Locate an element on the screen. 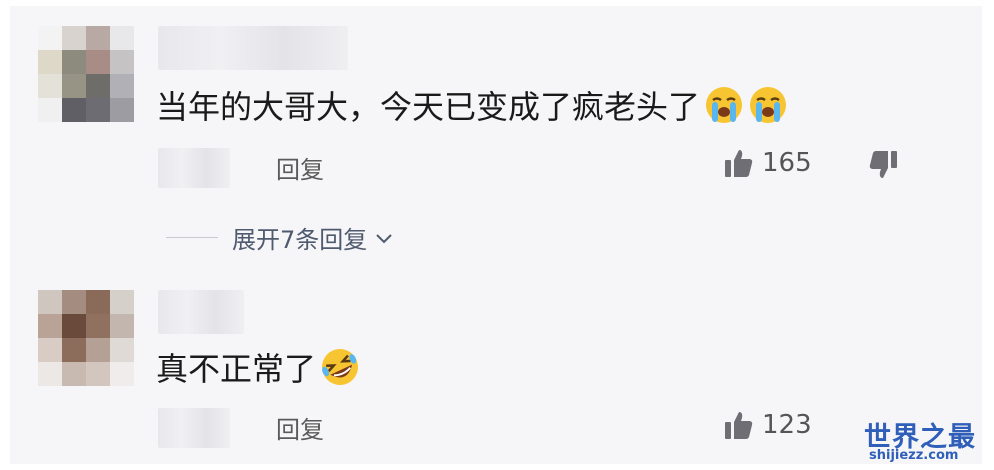  watermark-url: shijiezz.com is located at coordinates (914, 455).